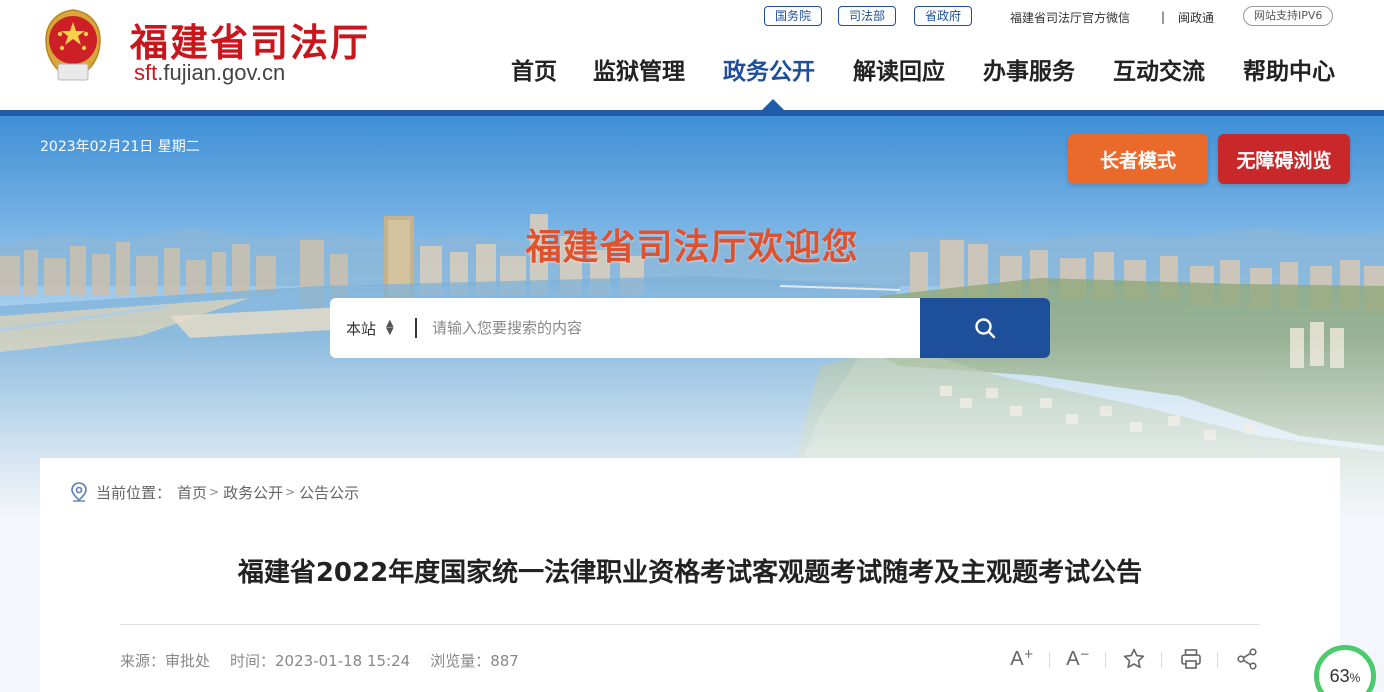 The height and width of the screenshot is (692, 1384). I want to click on article-title: 福建省2022年度国家统一法律职业资格考试客观题考试随考及主观题考试公告, so click(690, 573).